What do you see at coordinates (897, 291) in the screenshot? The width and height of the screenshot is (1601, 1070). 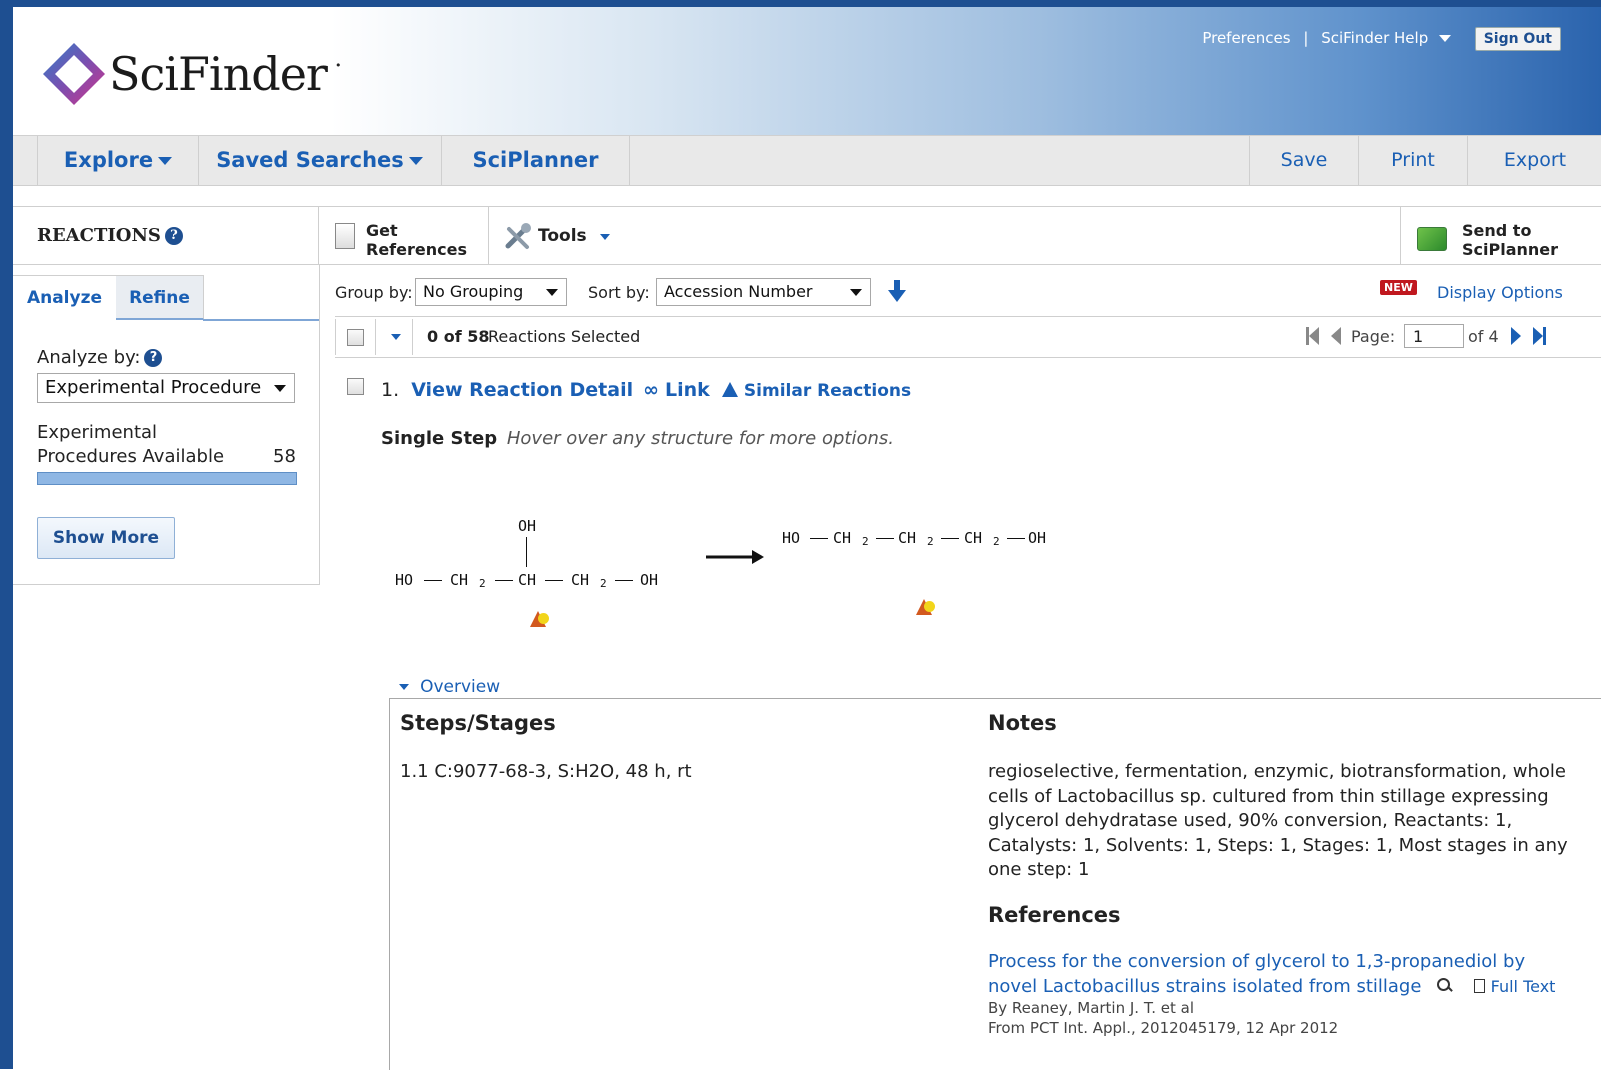 I see `sort-direction-icon` at bounding box center [897, 291].